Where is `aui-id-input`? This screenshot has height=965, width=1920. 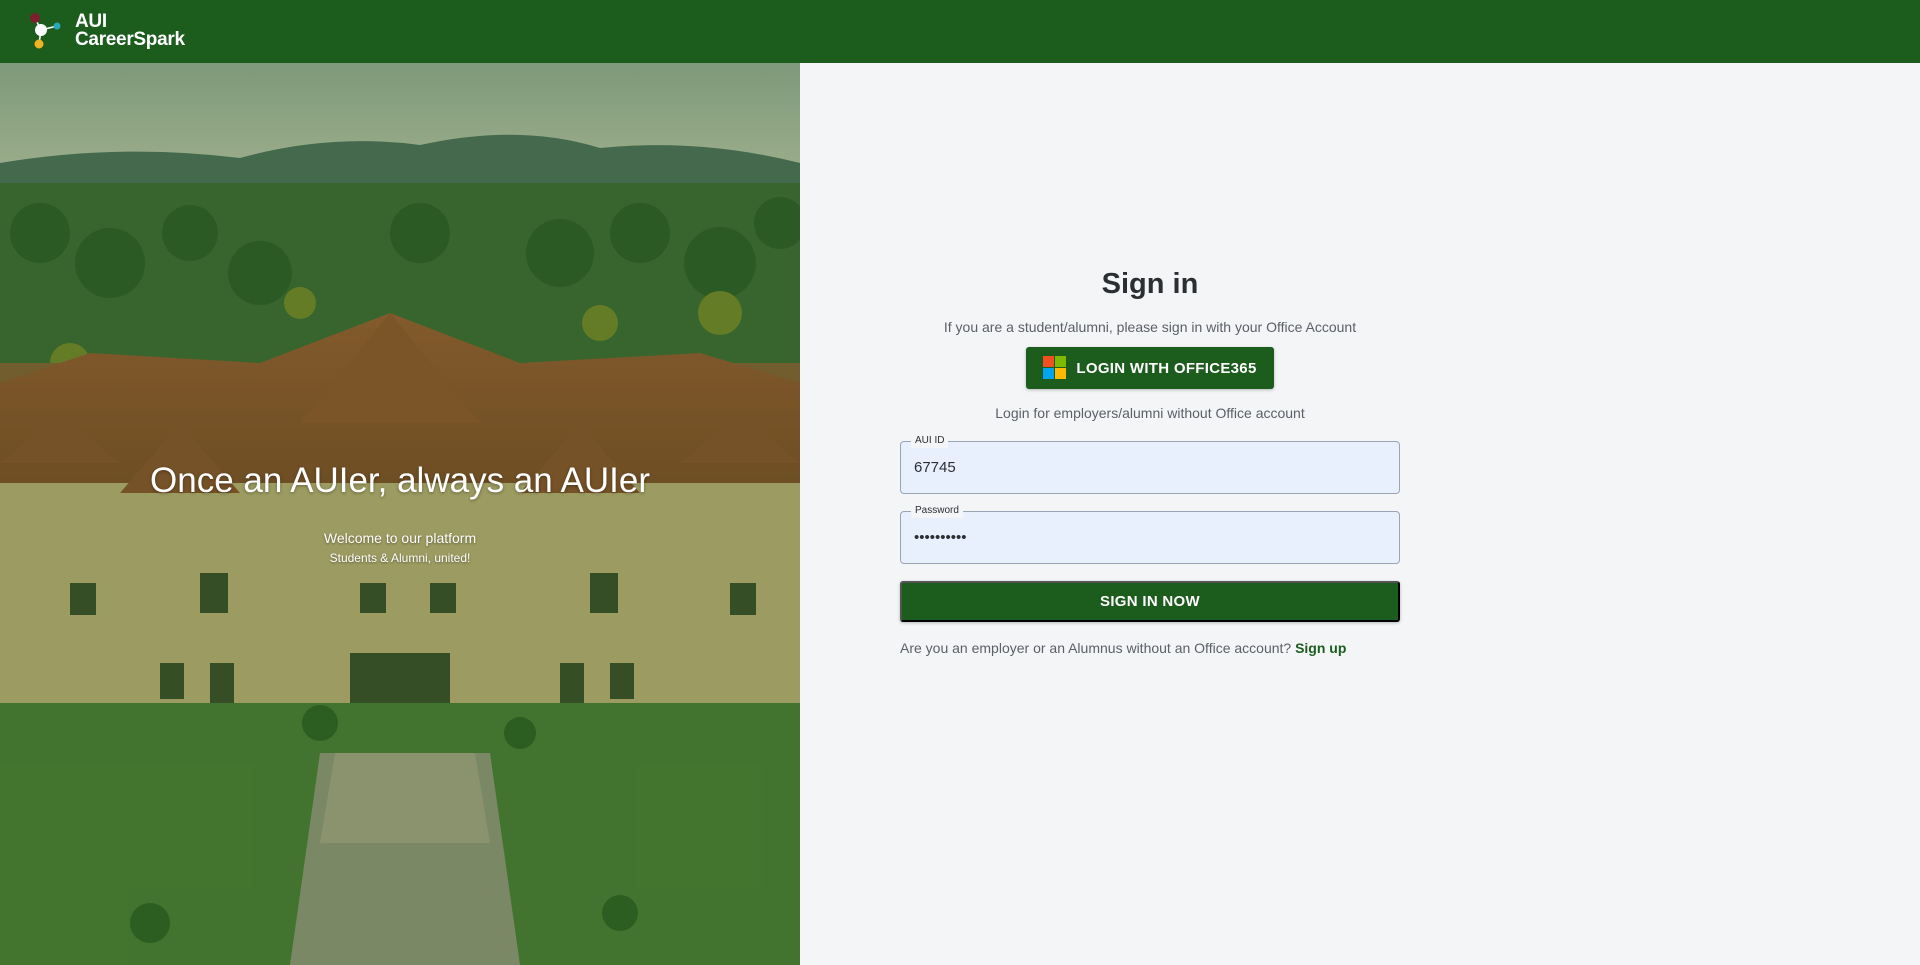 aui-id-input is located at coordinates (1149, 467).